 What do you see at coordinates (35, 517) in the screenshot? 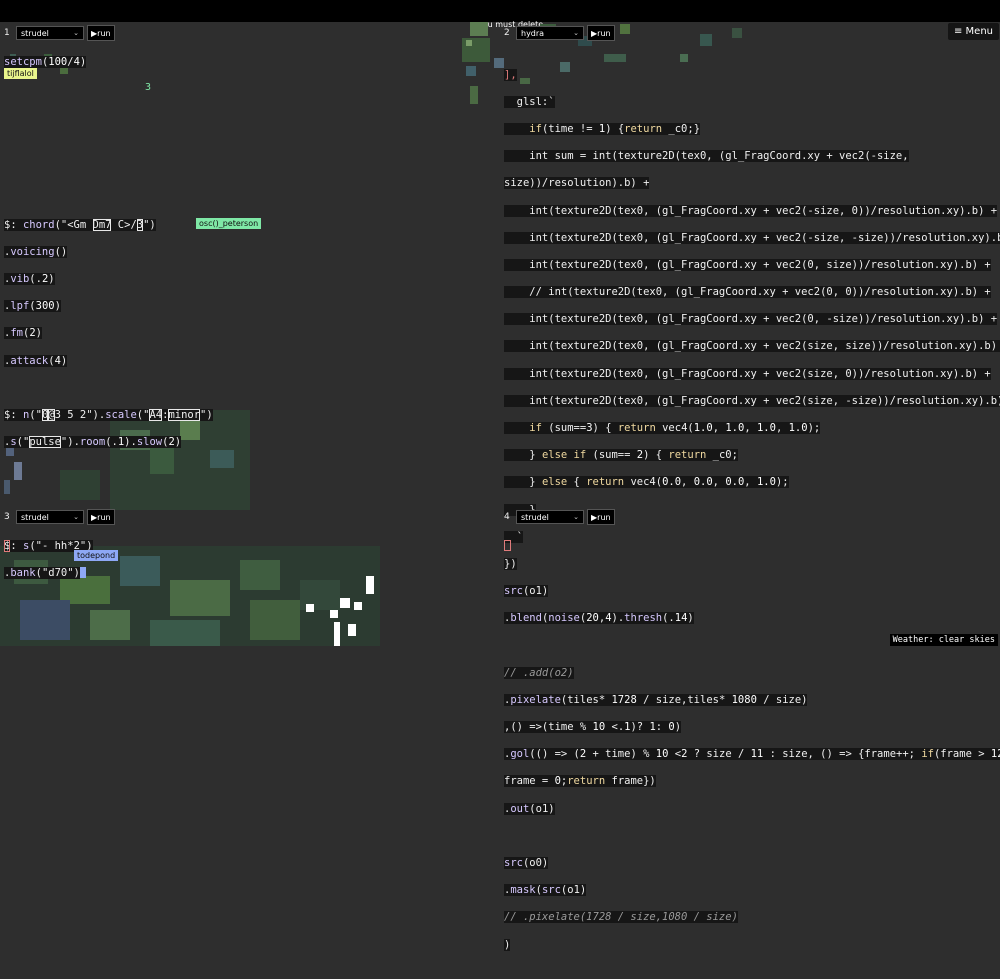
I see `pane-3-engine-value: strudel` at bounding box center [35, 517].